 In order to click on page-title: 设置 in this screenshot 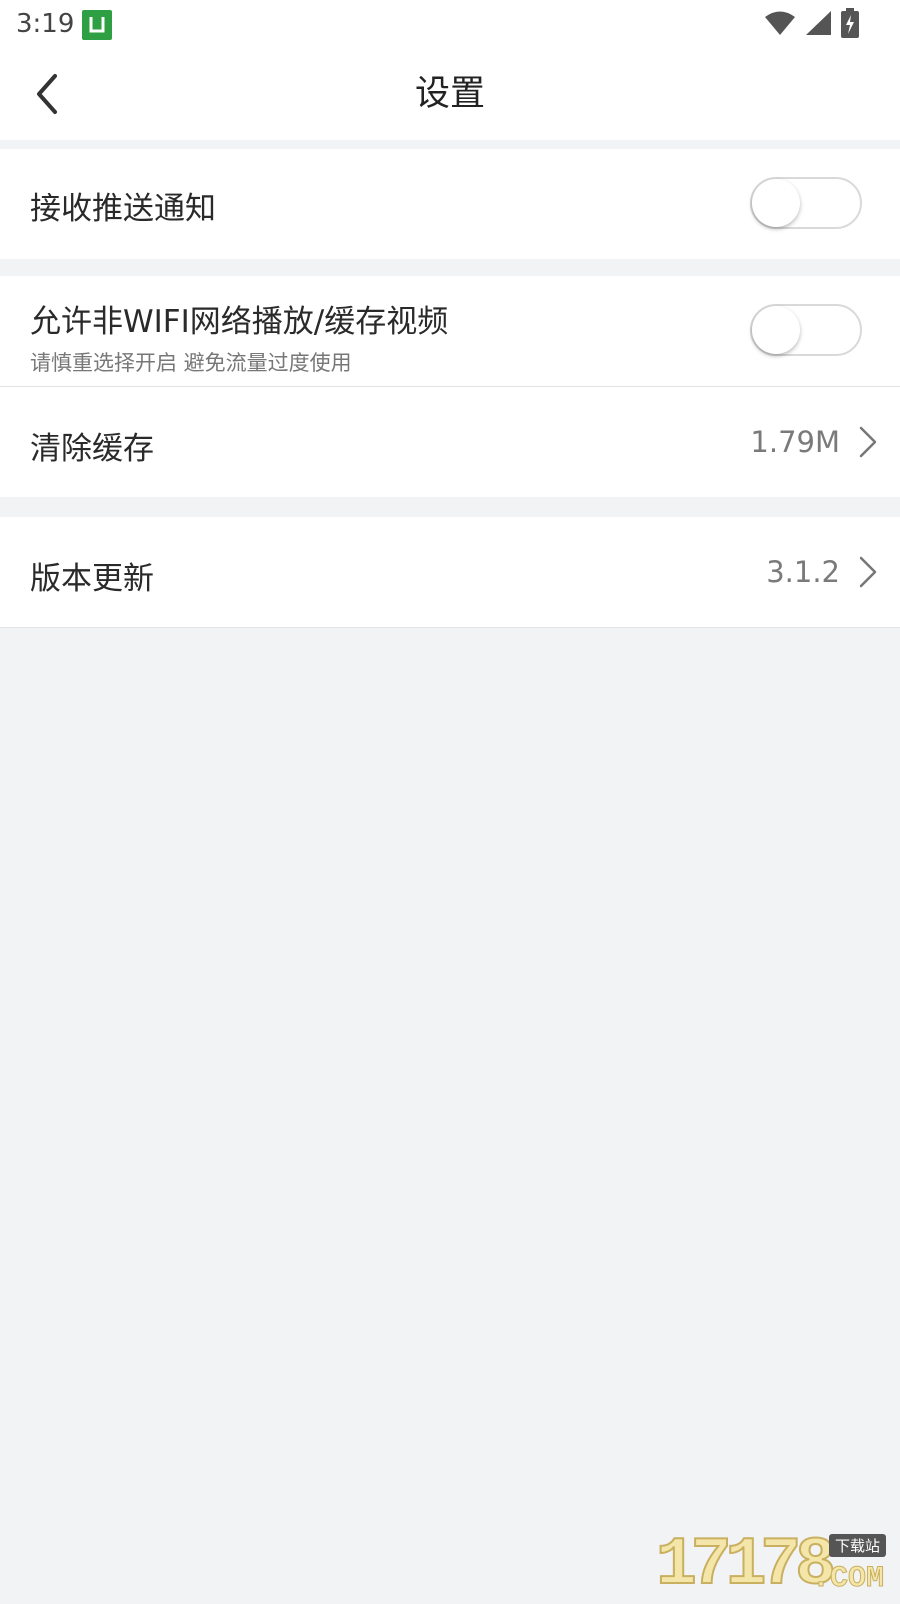, I will do `click(449, 94)`.